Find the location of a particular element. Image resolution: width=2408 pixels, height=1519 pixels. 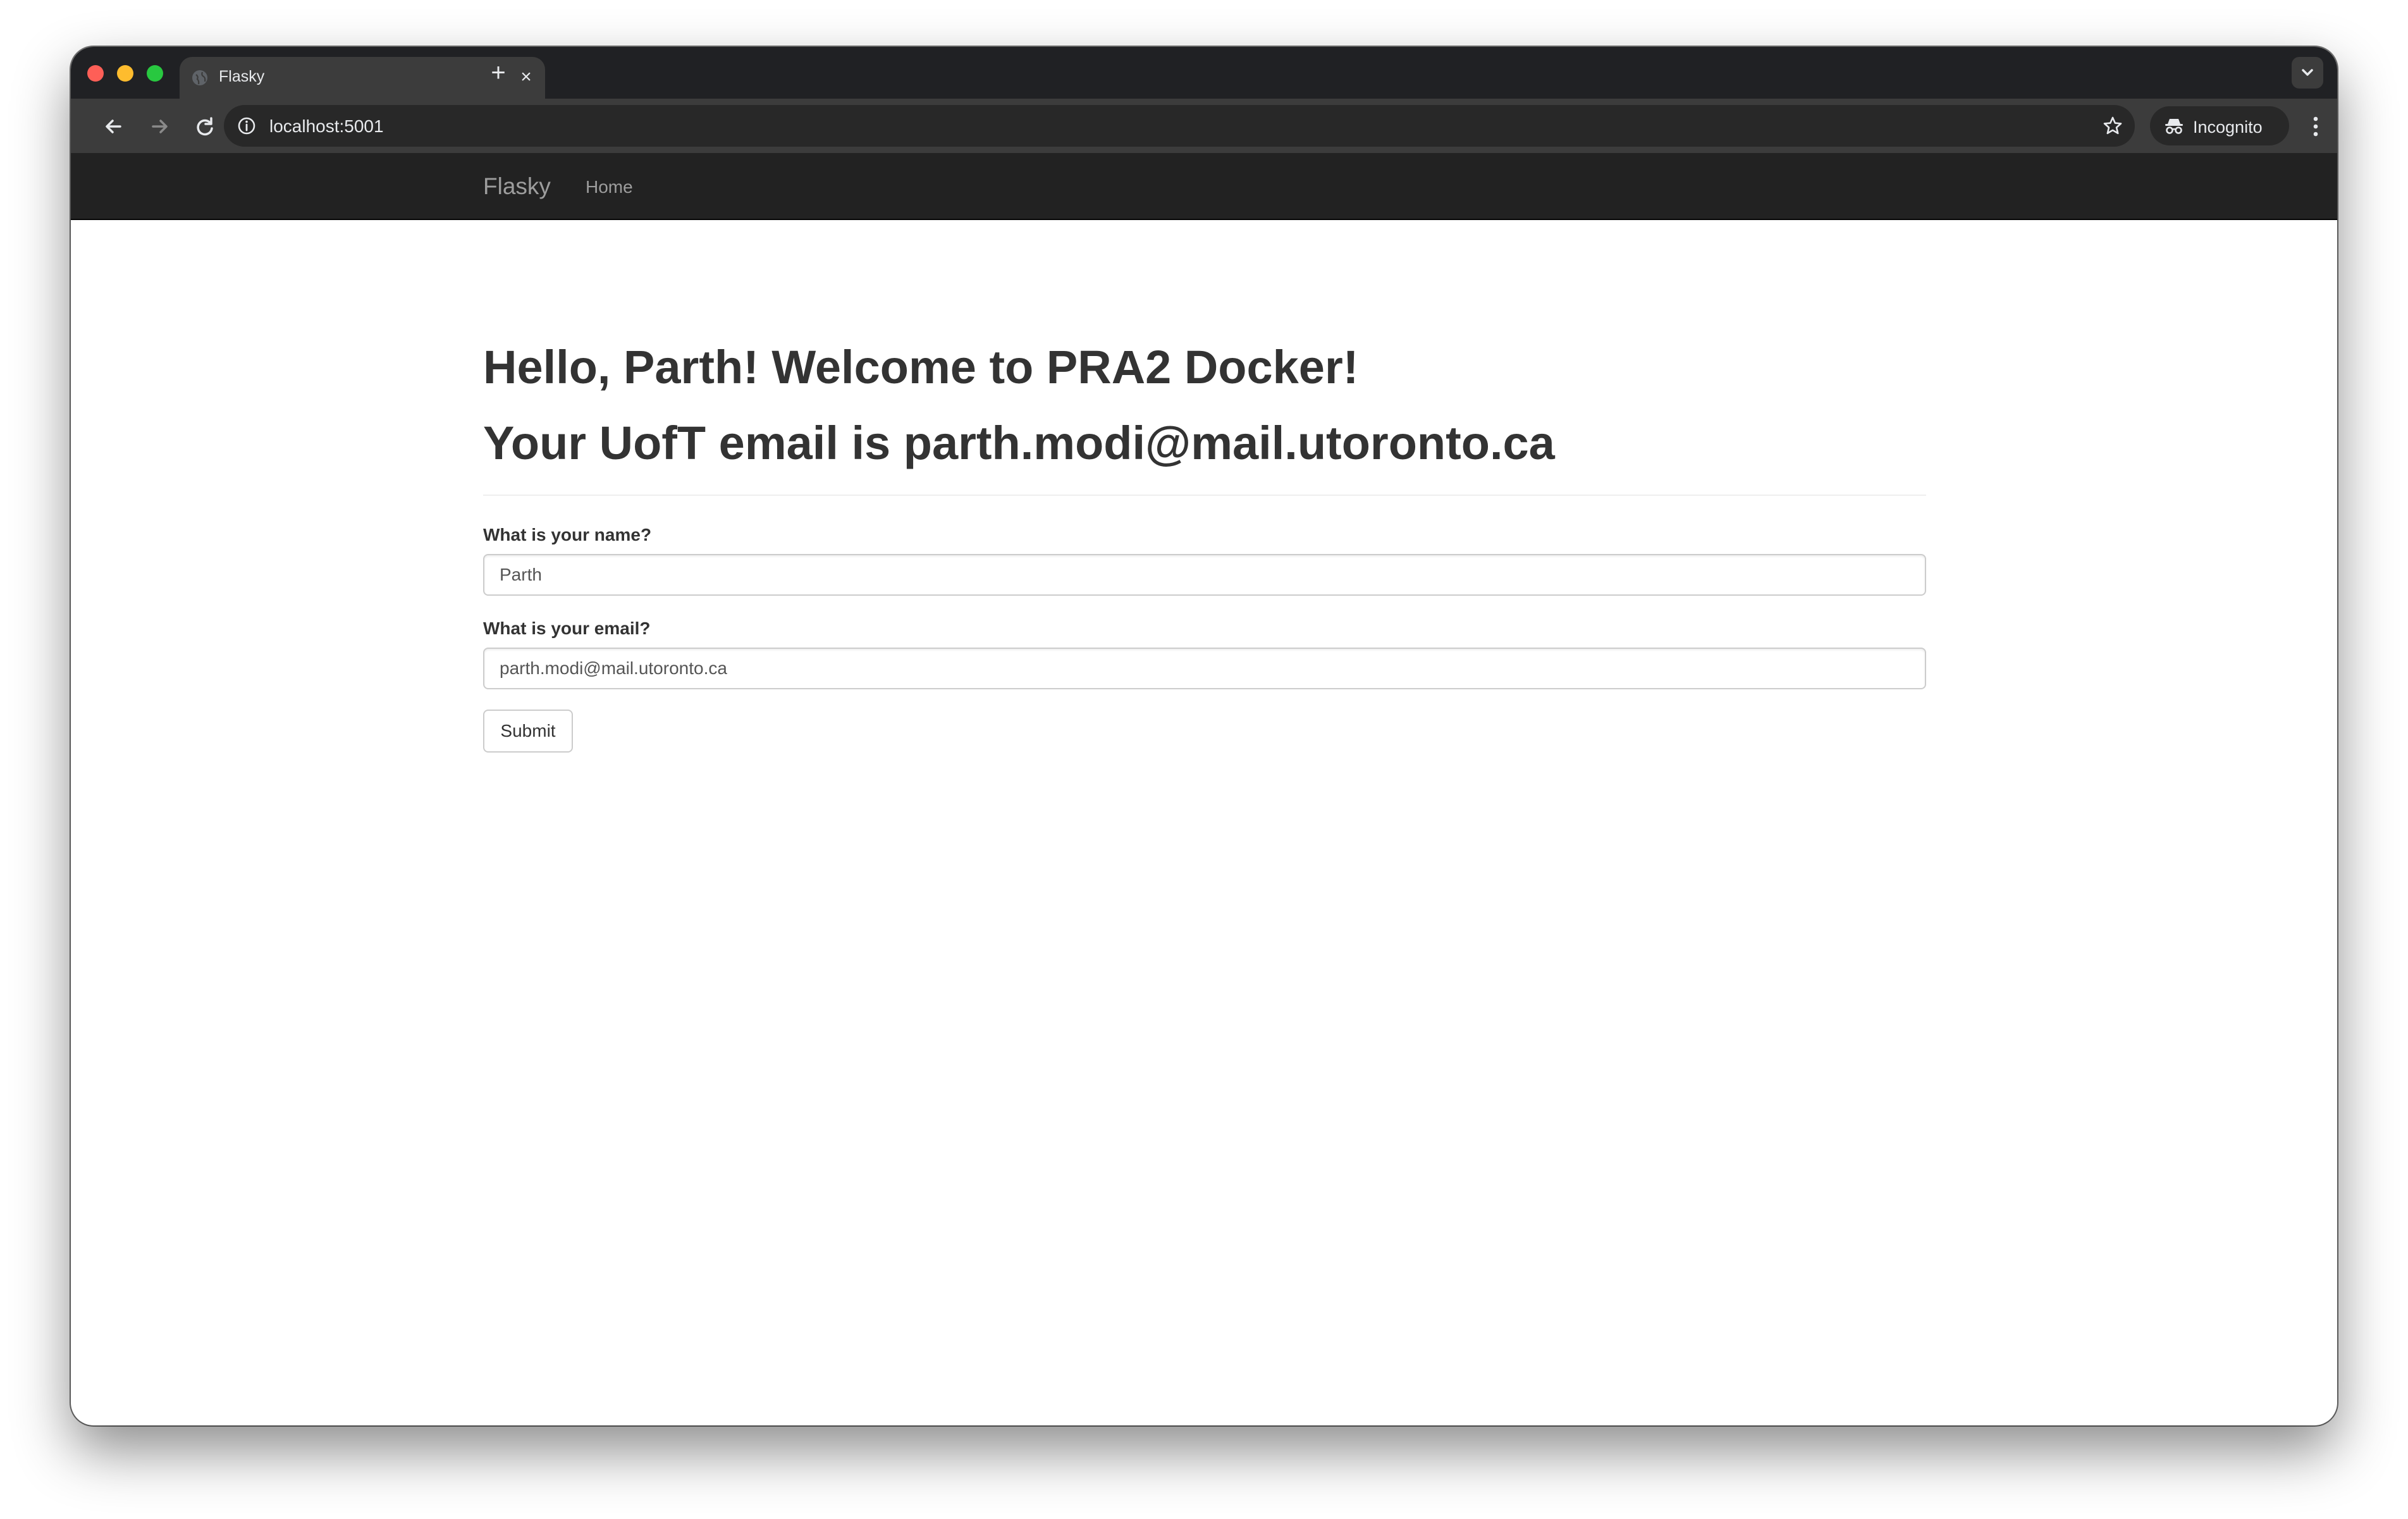

maximize-window-button is located at coordinates (155, 74).